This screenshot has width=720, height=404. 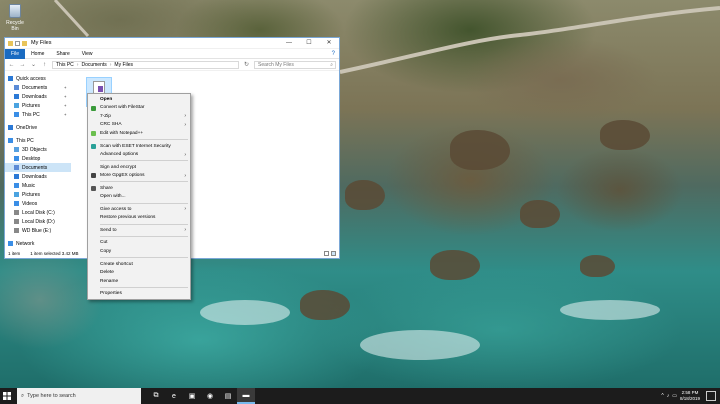 I want to click on nav-item-this-pc: This PC ✦, so click(x=38, y=114).